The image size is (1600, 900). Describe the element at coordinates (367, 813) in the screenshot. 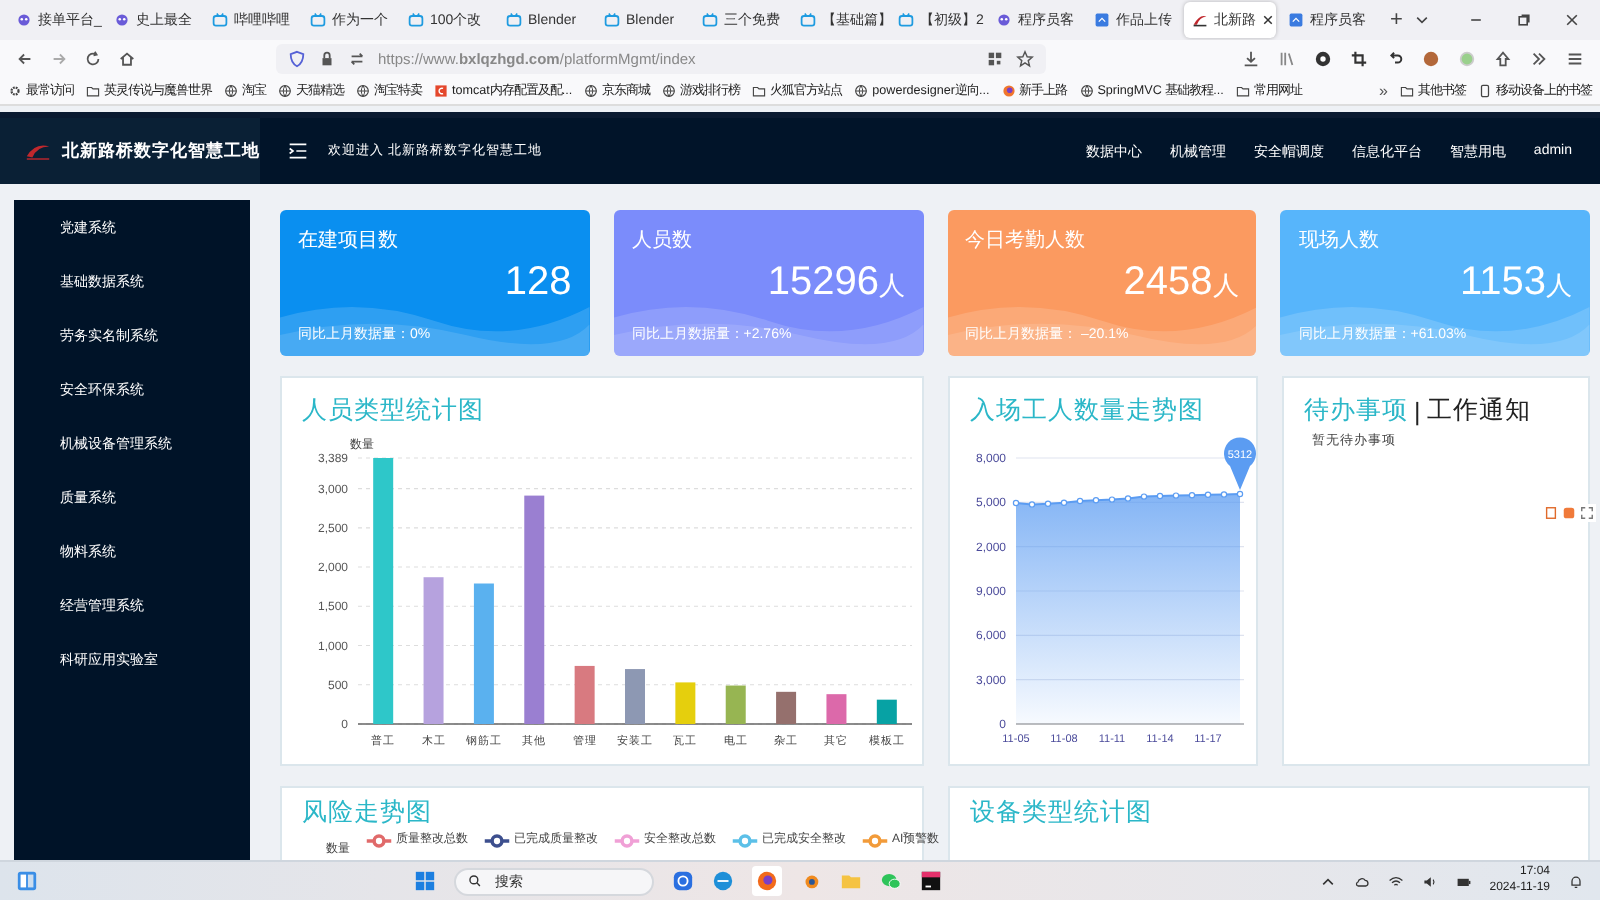

I see `chart-title: 风险走势图` at that location.